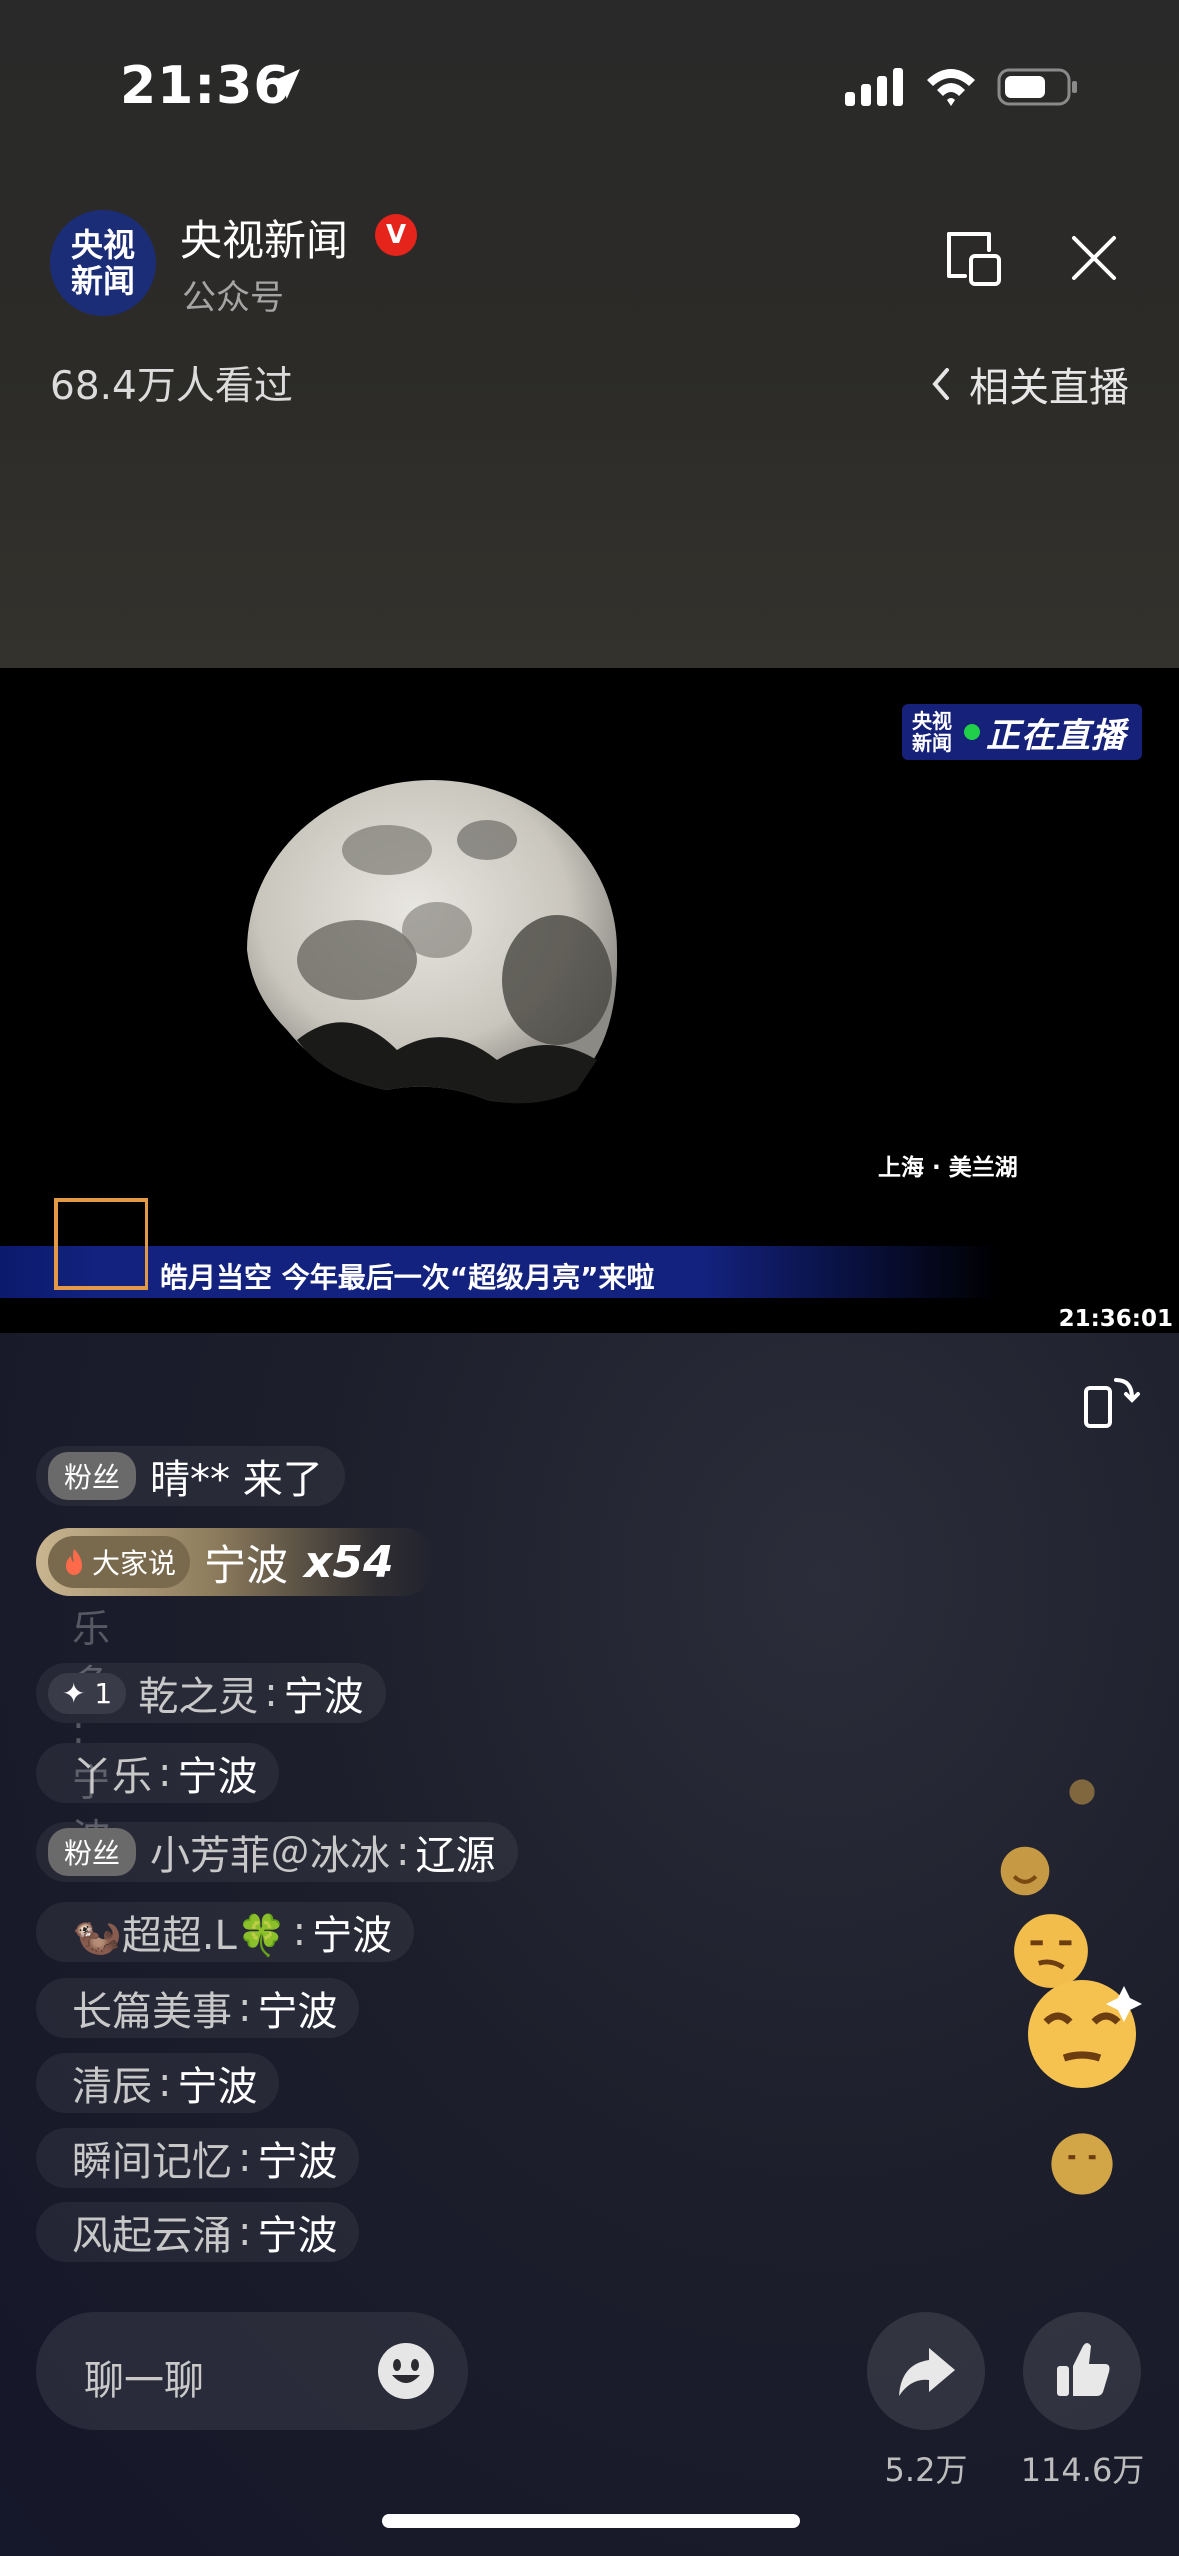 The height and width of the screenshot is (2556, 1179). Describe the element at coordinates (264, 237) in the screenshot. I see `channel-name: 央视新闻` at that location.